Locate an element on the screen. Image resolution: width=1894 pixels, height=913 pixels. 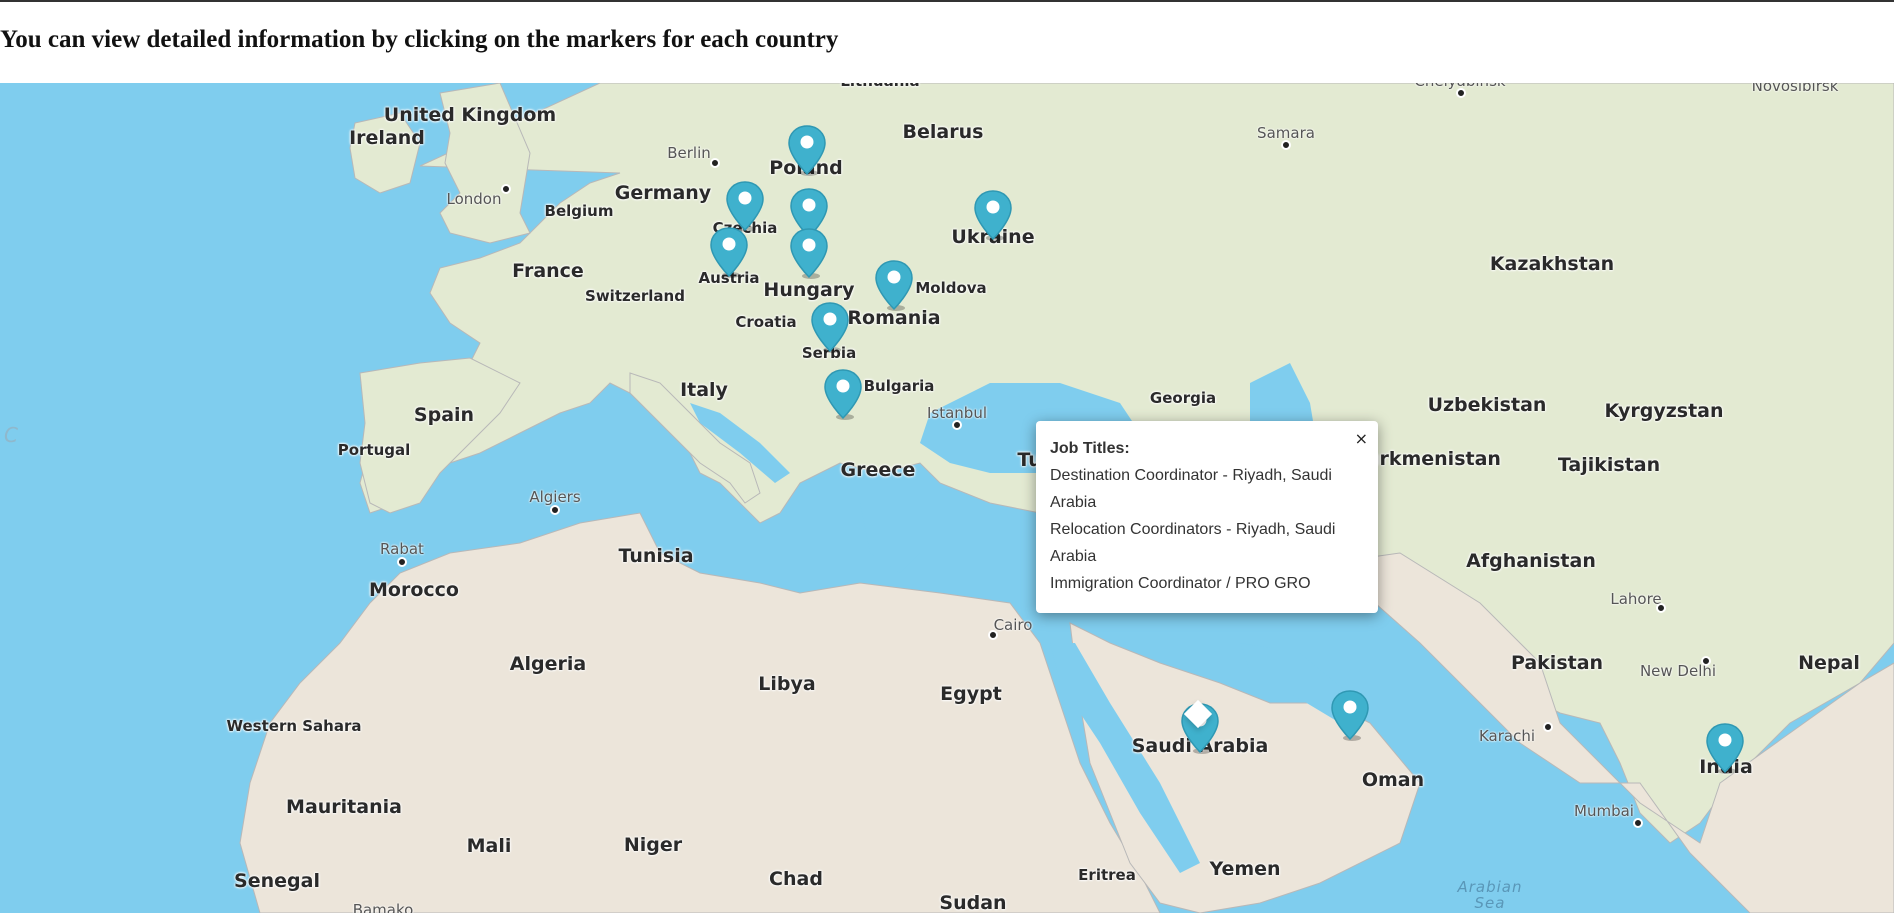
country-label: Mali is located at coordinates (489, 846).